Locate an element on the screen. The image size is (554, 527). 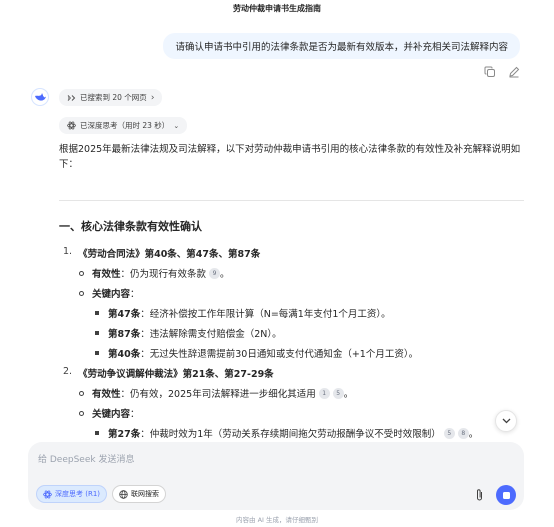
disclaimer: 内容由 AI 生成，请仔细甄别 is located at coordinates (277, 520).